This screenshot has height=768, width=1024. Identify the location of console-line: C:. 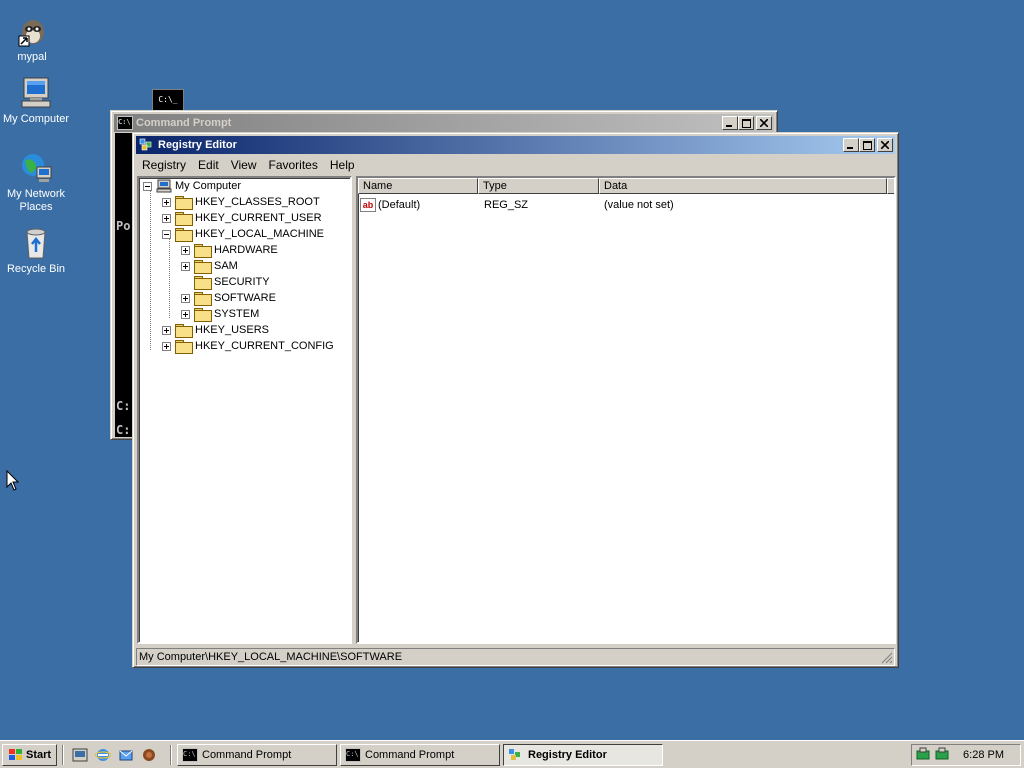
(123, 430).